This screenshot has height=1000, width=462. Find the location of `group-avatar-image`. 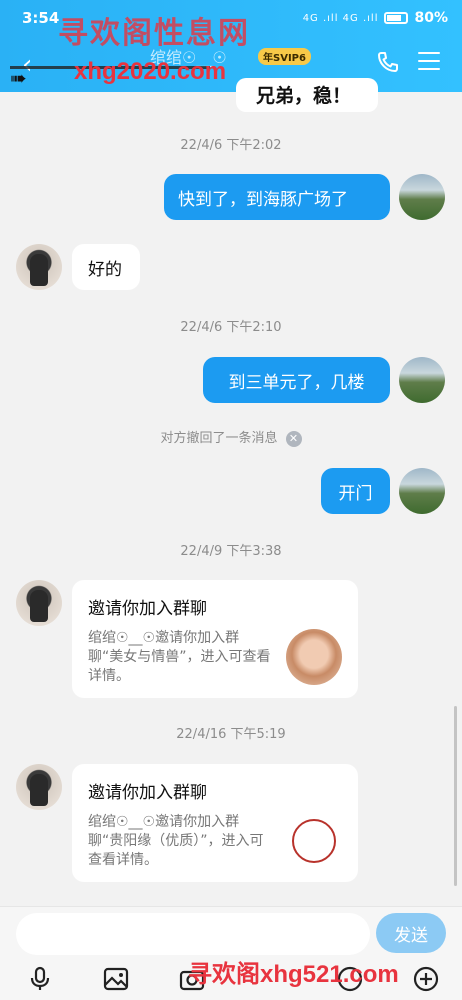

group-avatar-image is located at coordinates (314, 657).